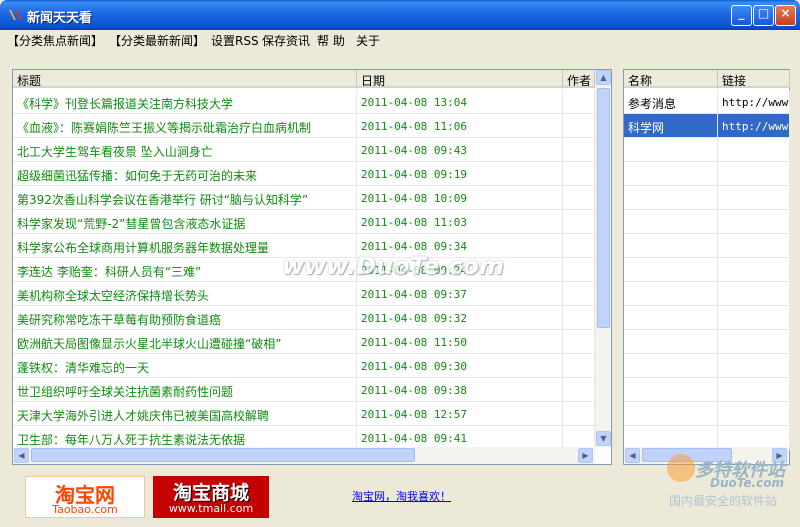 The height and width of the screenshot is (527, 800). What do you see at coordinates (460, 222) in the screenshot?
I see `news-date: 2011-04-08 11:03` at bounding box center [460, 222].